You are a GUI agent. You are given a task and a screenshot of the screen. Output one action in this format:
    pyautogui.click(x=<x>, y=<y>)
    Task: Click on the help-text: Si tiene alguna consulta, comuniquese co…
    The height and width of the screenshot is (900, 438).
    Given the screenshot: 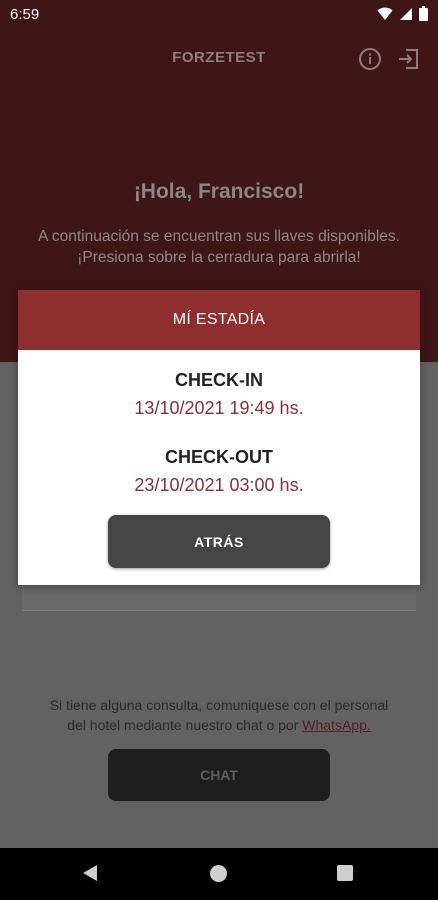 What is the action you would take?
    pyautogui.click(x=219, y=715)
    